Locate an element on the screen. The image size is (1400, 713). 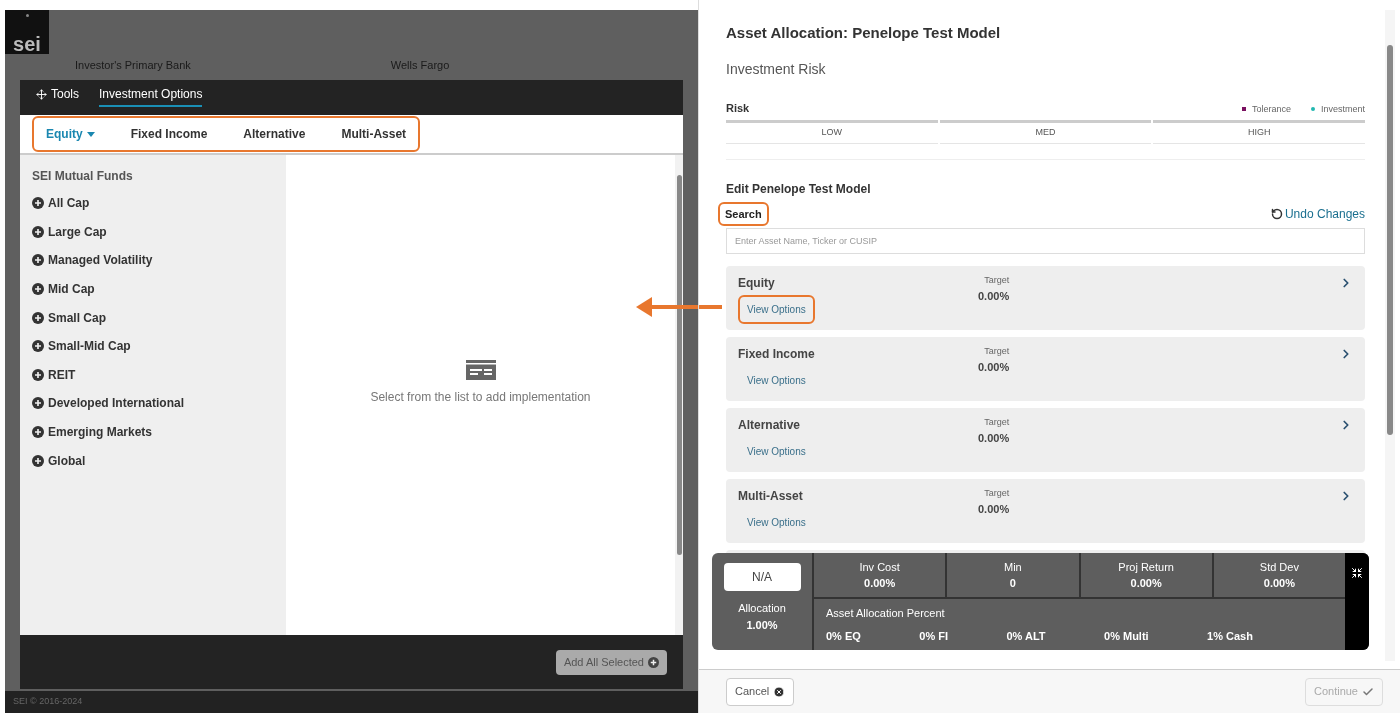
card-icon is located at coordinates (480, 370).